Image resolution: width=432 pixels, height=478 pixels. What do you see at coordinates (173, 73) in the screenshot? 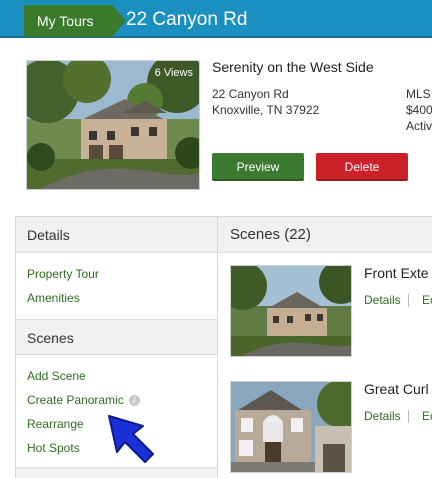
I see `views-count: 6 Views` at bounding box center [173, 73].